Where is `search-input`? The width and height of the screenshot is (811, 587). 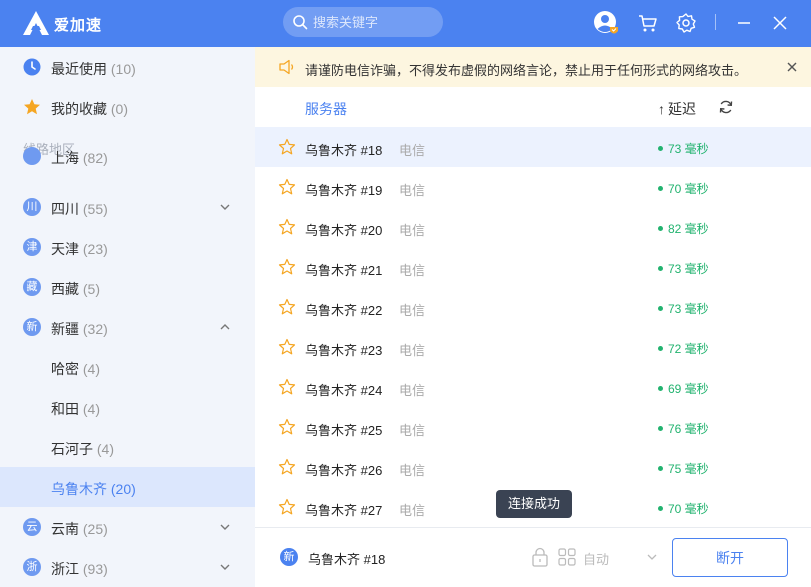 search-input is located at coordinates (373, 22).